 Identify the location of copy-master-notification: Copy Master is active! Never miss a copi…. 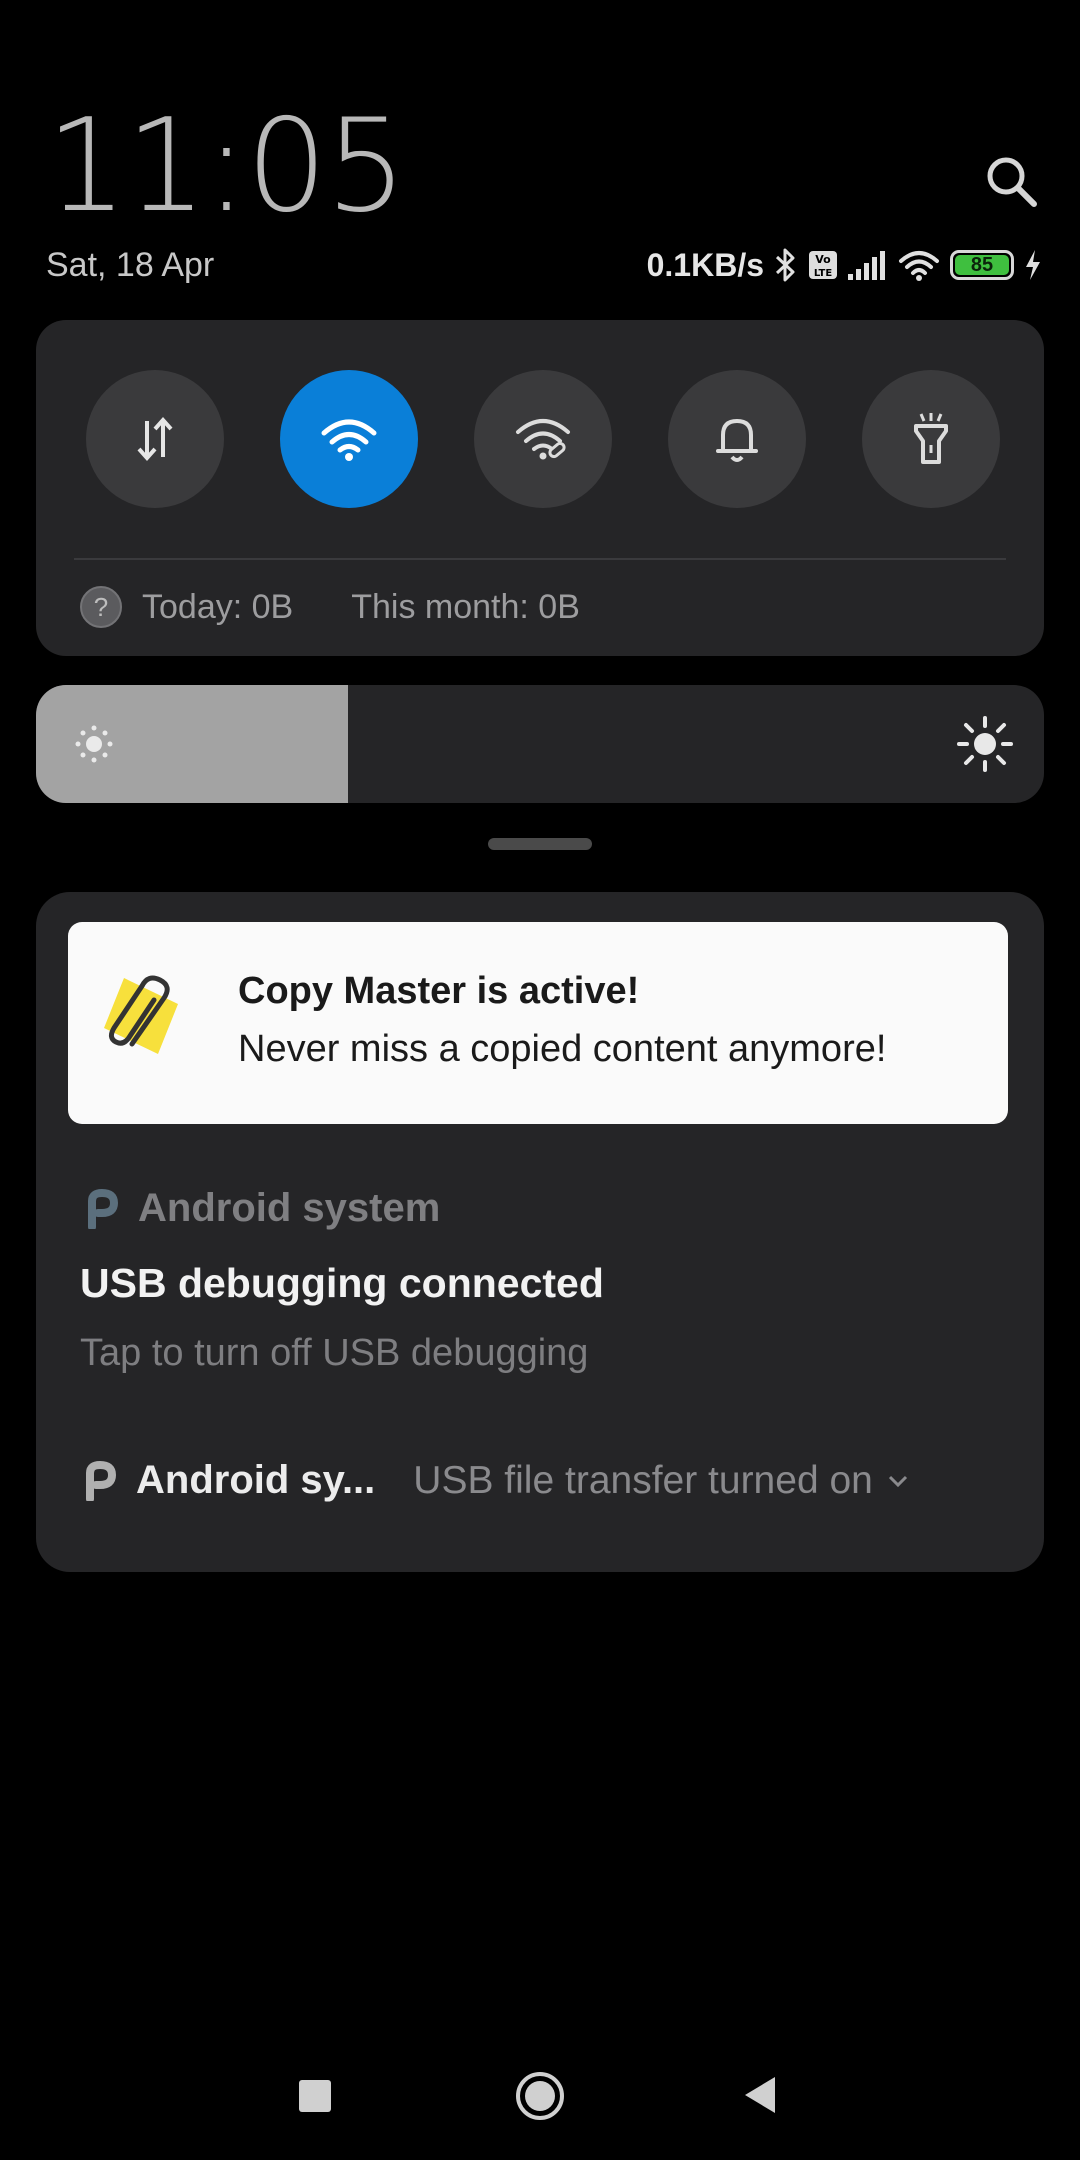
(538, 1023).